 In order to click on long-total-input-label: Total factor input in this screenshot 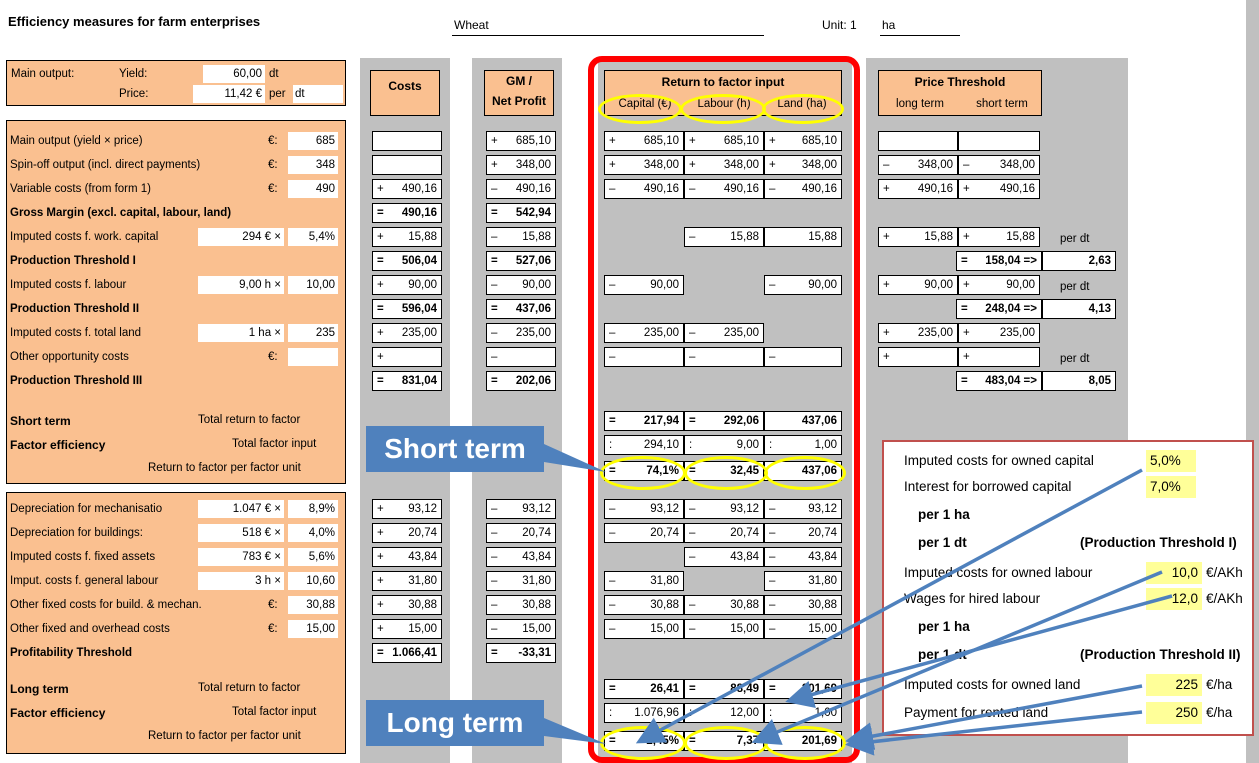, I will do `click(274, 712)`.